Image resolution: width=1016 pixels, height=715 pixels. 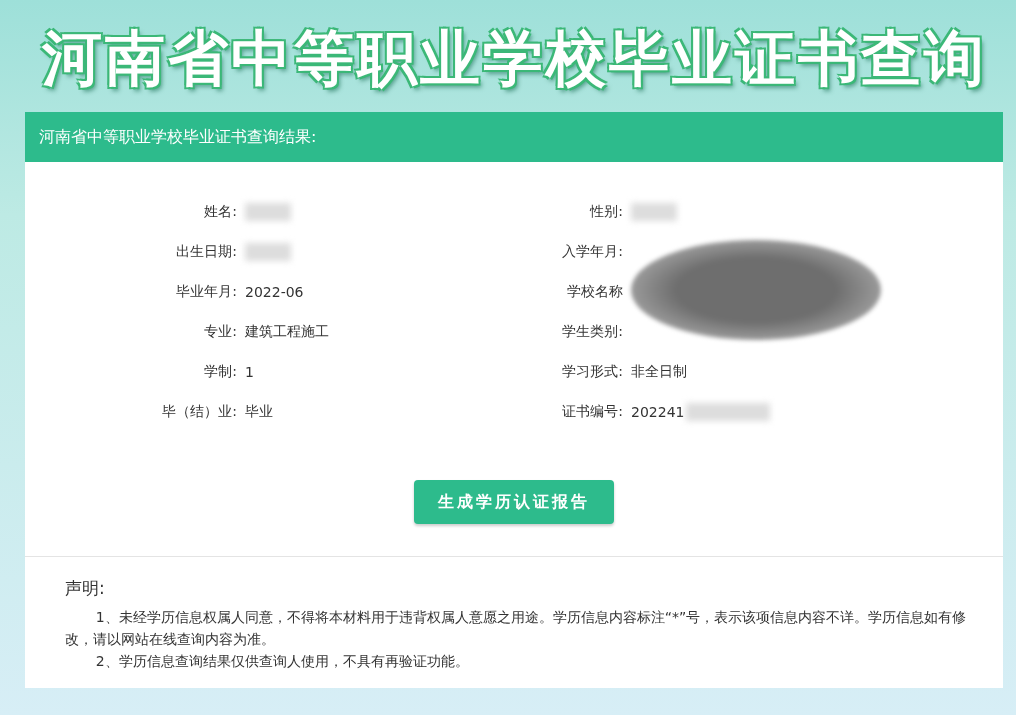 What do you see at coordinates (220, 332) in the screenshot?
I see `field-label: 专业:` at bounding box center [220, 332].